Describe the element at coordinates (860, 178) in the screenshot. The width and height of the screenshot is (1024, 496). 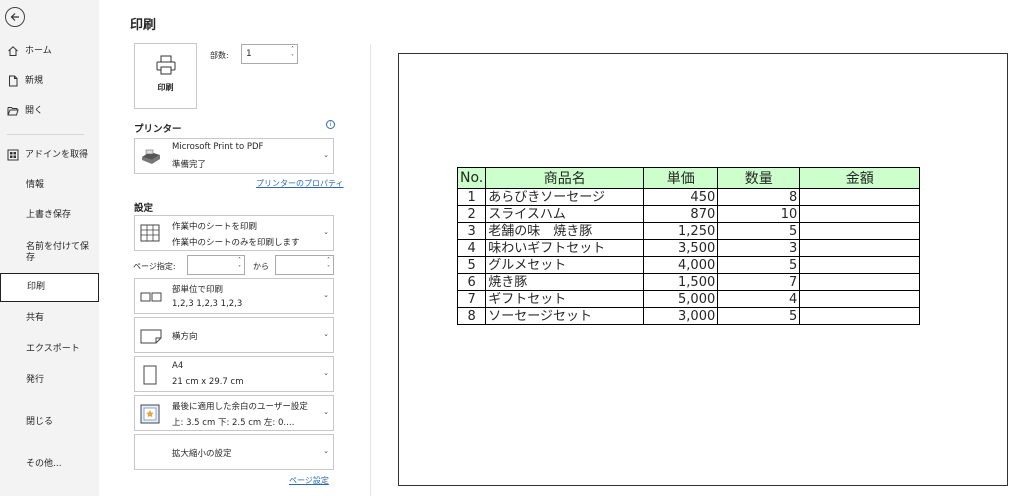
I see `column-header: 金額` at that location.